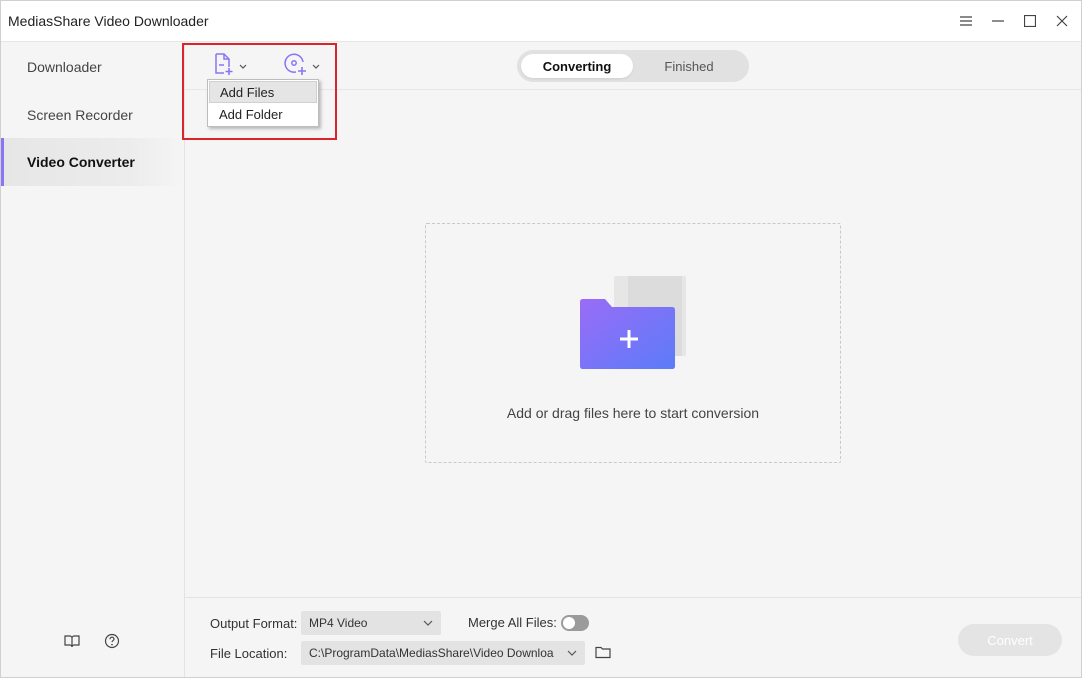 Image resolution: width=1082 pixels, height=678 pixels. Describe the element at coordinates (1010, 640) in the screenshot. I see `convert-button: Convert` at that location.